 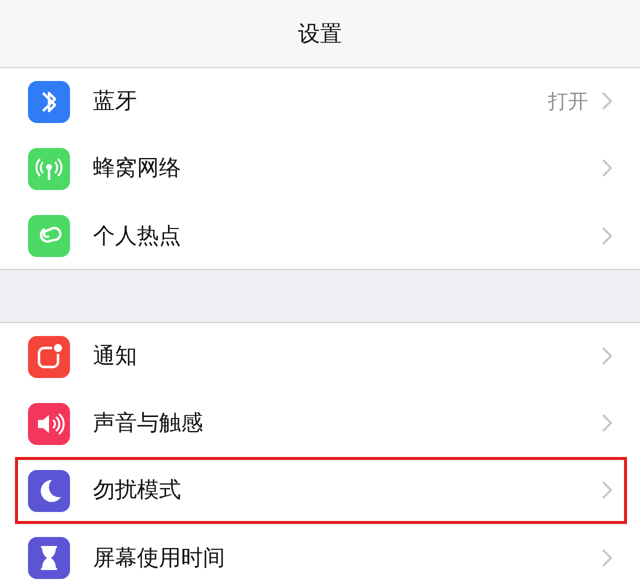 What do you see at coordinates (568, 101) in the screenshot?
I see `setting-value: 打开` at bounding box center [568, 101].